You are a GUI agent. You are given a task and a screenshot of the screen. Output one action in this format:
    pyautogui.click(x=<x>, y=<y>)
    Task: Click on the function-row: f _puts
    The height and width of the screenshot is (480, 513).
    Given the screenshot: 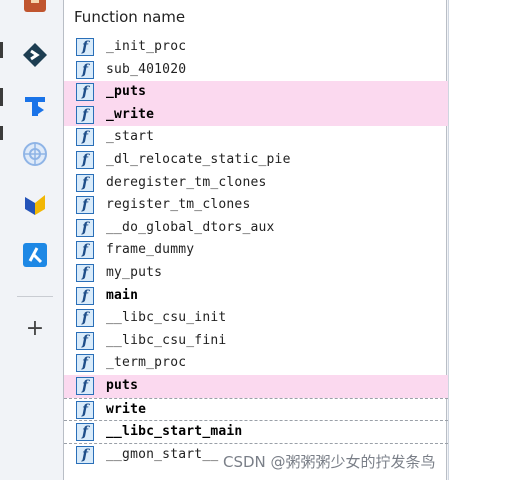 What is the action you would take?
    pyautogui.click(x=256, y=92)
    